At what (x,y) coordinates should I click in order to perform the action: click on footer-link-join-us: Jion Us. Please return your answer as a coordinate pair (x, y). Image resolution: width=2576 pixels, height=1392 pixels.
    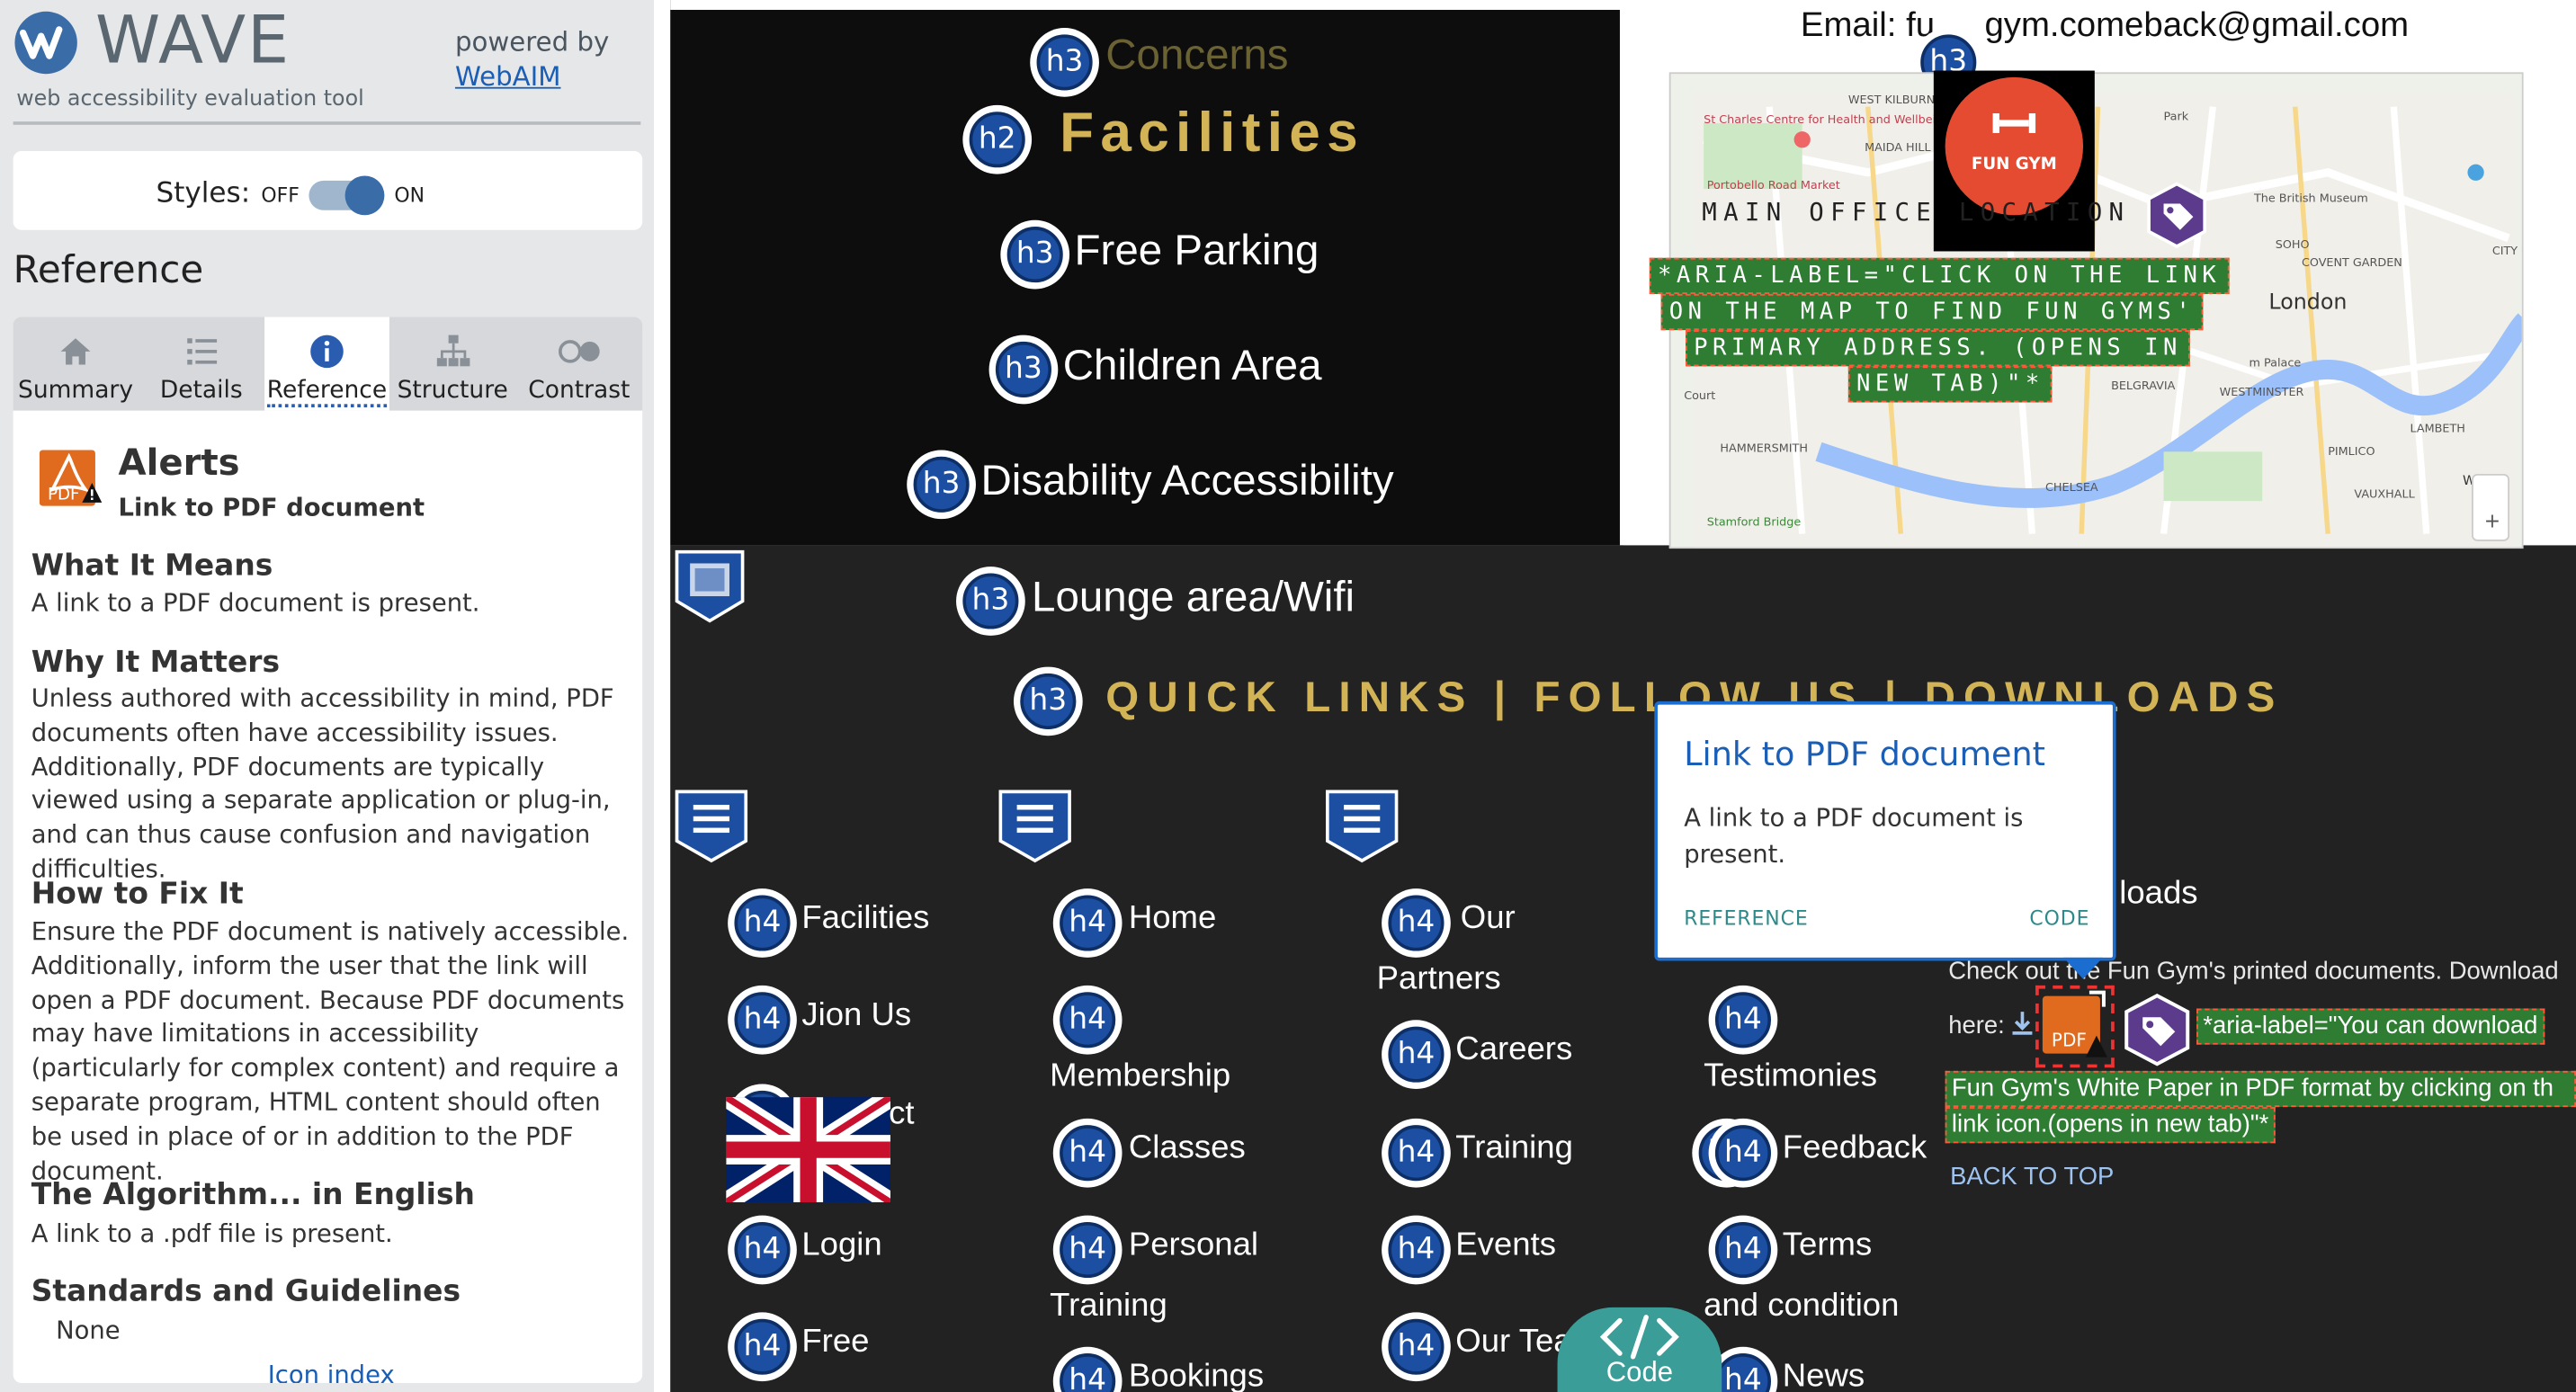
    Looking at the image, I should click on (856, 1016).